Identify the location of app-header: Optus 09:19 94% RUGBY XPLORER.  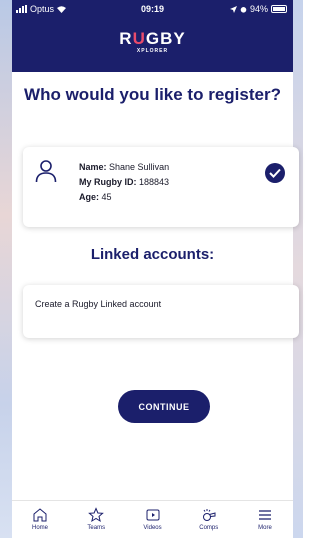
(152, 36).